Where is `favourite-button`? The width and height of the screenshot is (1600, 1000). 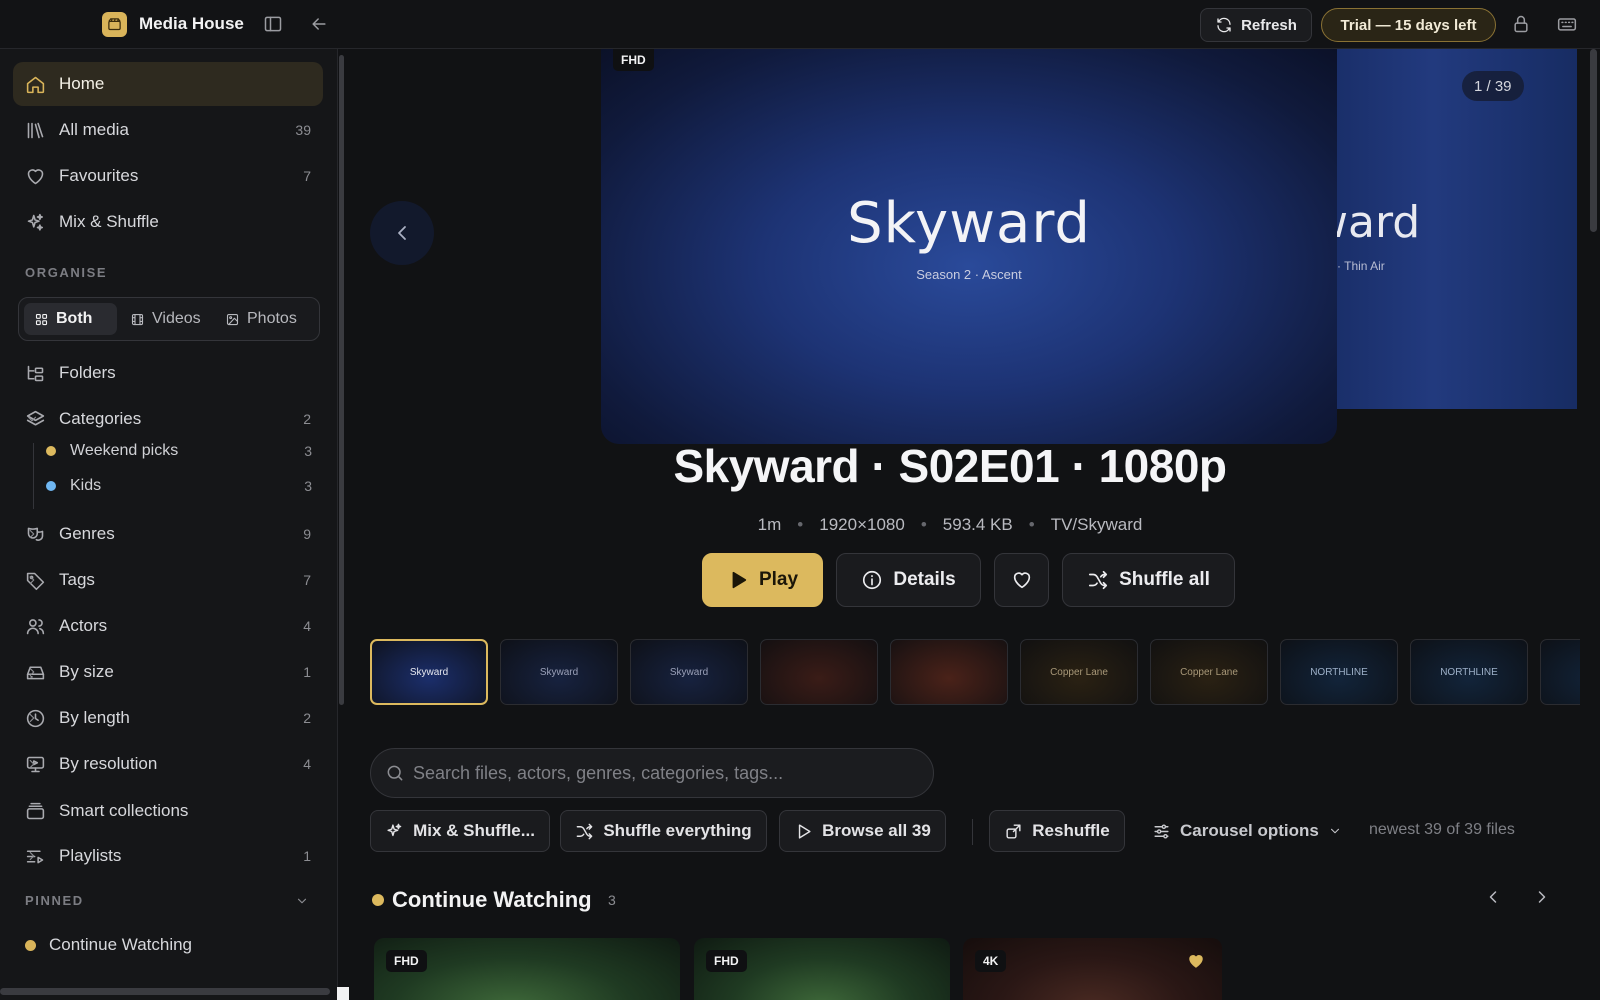
favourite-button is located at coordinates (1021, 580).